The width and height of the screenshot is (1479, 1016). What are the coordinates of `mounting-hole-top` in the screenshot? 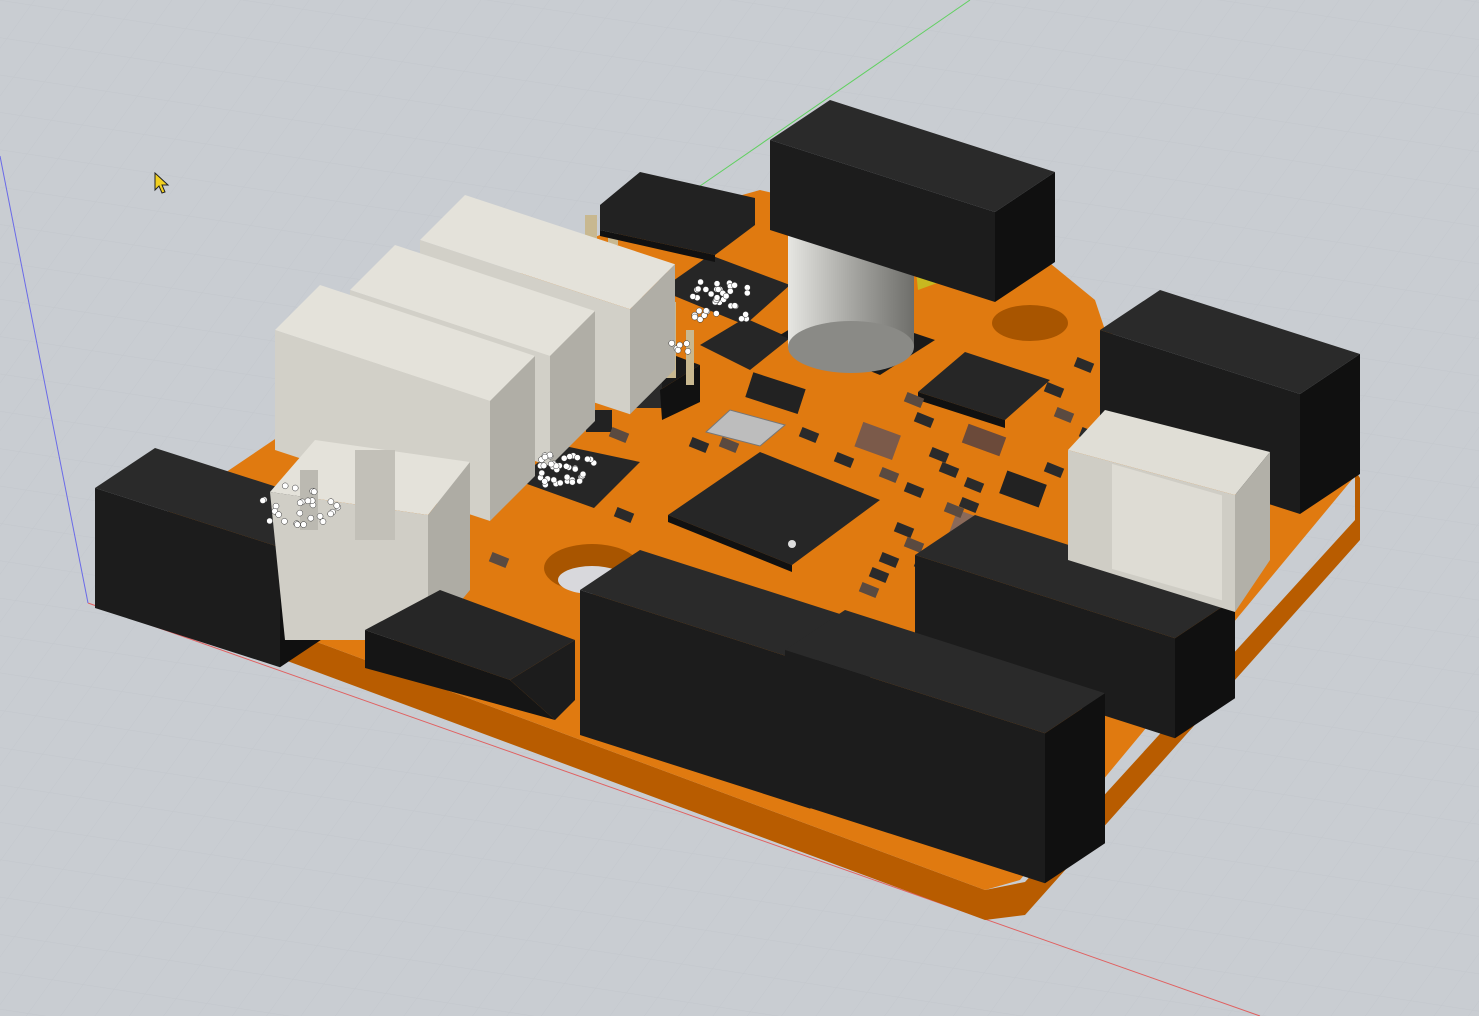 It's located at (1030, 323).